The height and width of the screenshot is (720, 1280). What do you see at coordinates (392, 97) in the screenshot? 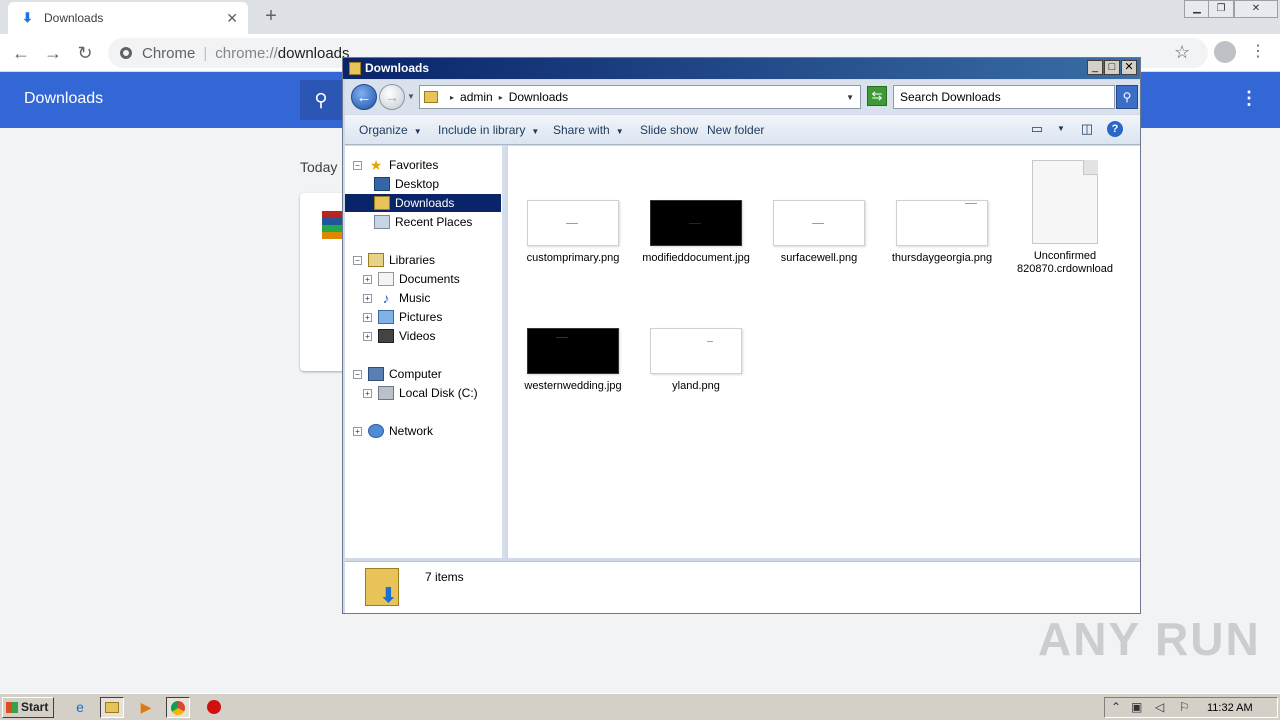
I see `explorer-forward-button: →` at bounding box center [392, 97].